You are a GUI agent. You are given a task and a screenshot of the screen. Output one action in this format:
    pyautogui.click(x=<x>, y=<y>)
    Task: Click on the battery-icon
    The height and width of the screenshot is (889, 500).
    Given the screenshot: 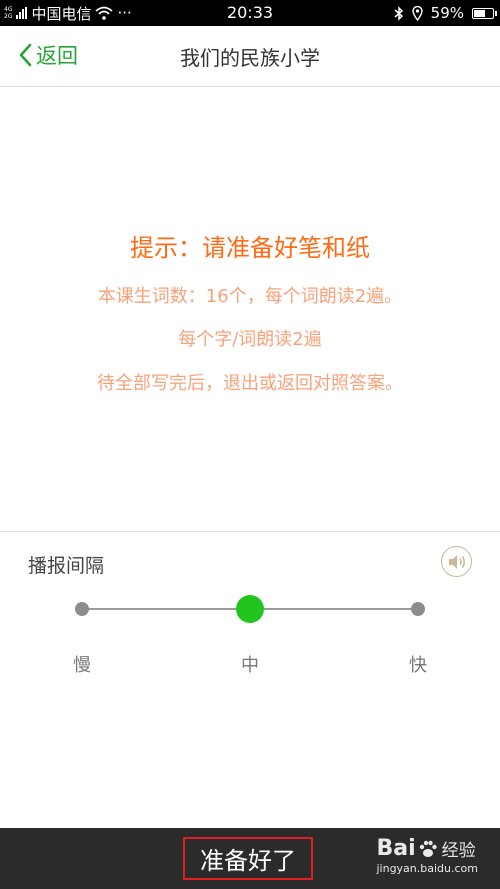 What is the action you would take?
    pyautogui.click(x=484, y=13)
    